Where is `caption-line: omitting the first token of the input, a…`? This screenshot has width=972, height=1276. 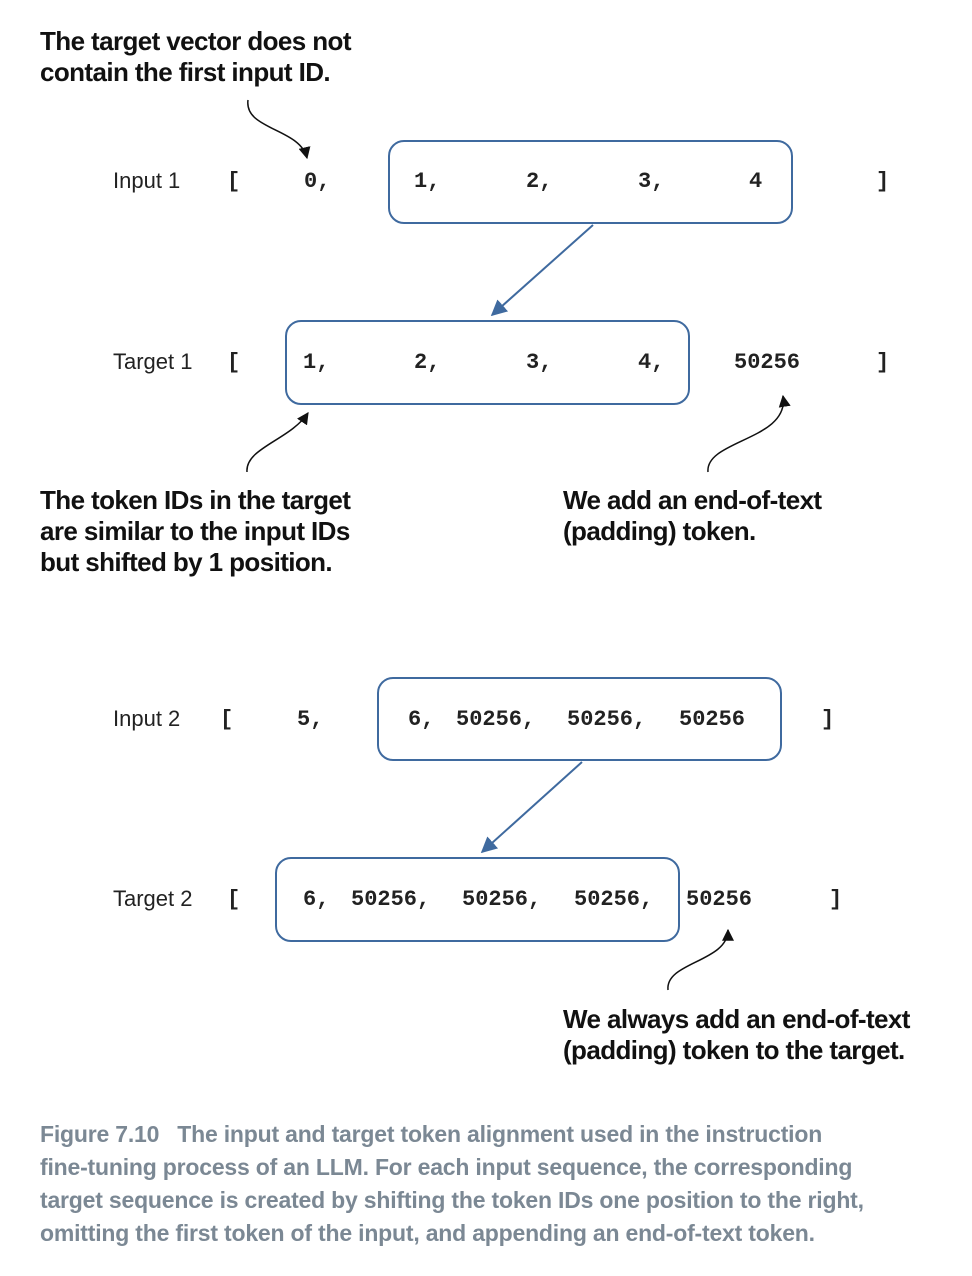
caption-line: omitting the first token of the input, a… is located at coordinates (427, 1233).